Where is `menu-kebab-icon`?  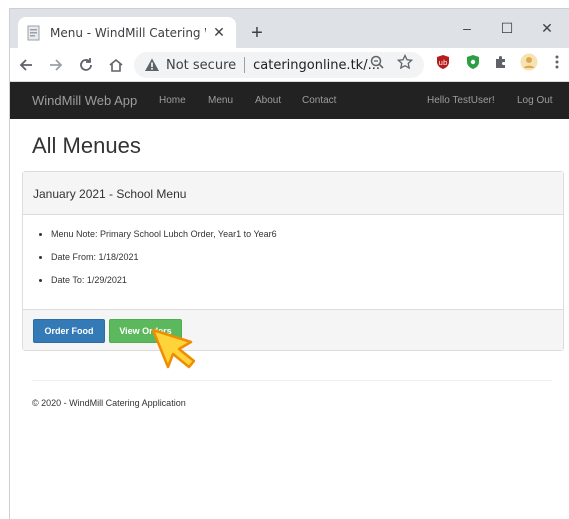
menu-kebab-icon is located at coordinates (557, 62).